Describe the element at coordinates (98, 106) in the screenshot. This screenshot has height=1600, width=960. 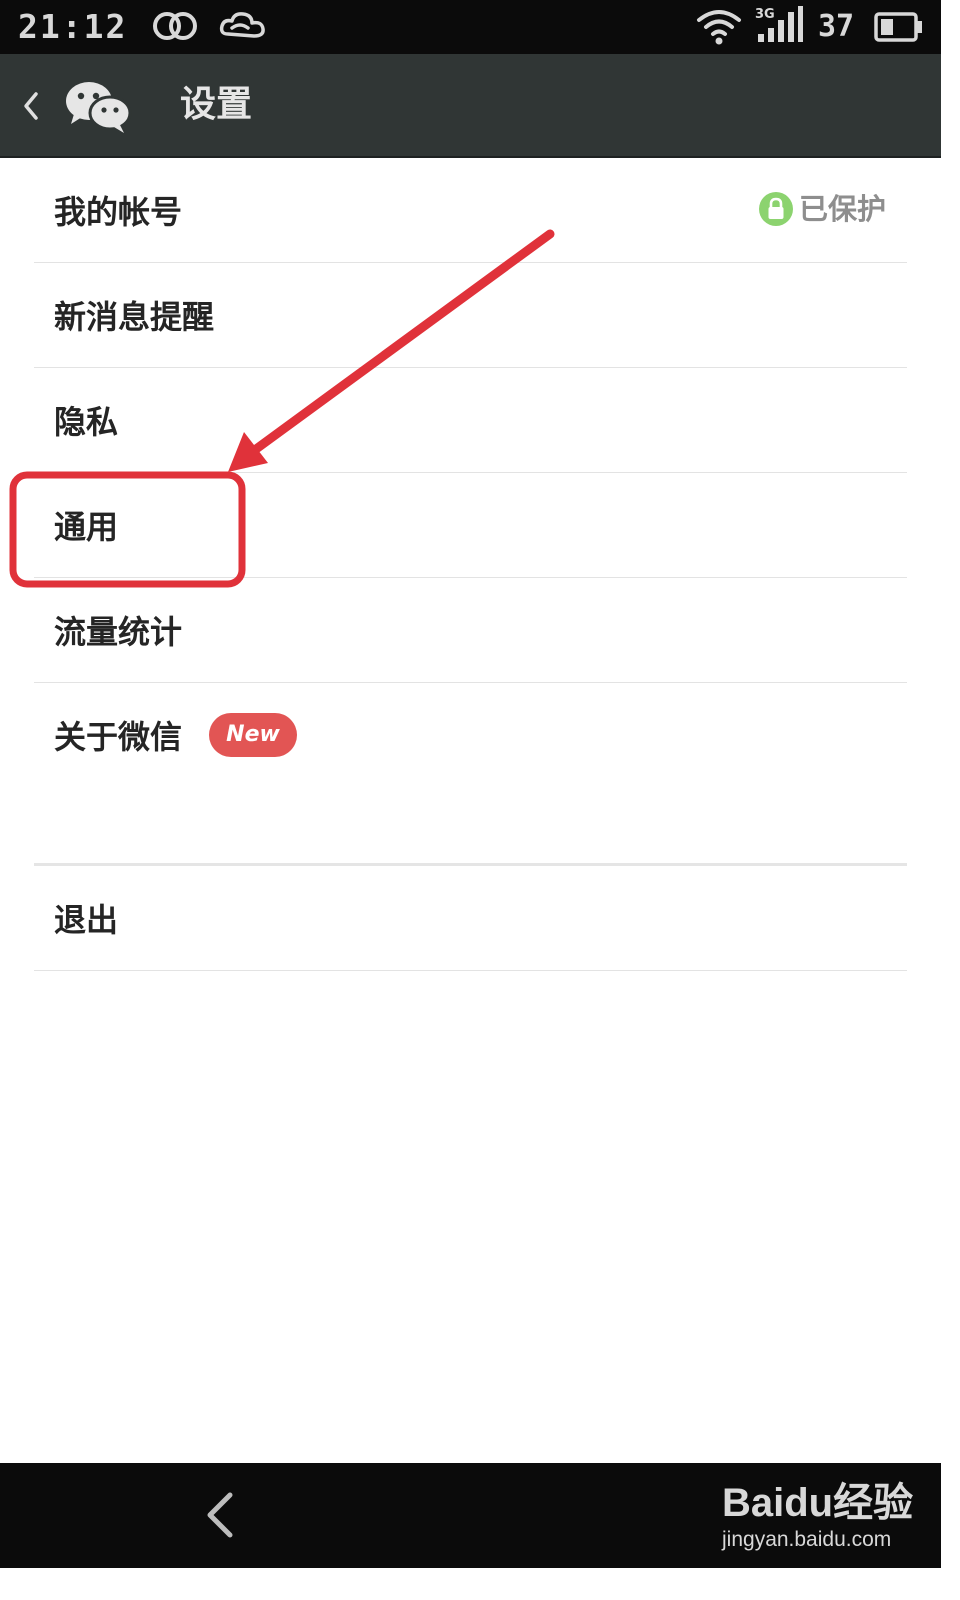
I see `wechat-logo-icon` at that location.